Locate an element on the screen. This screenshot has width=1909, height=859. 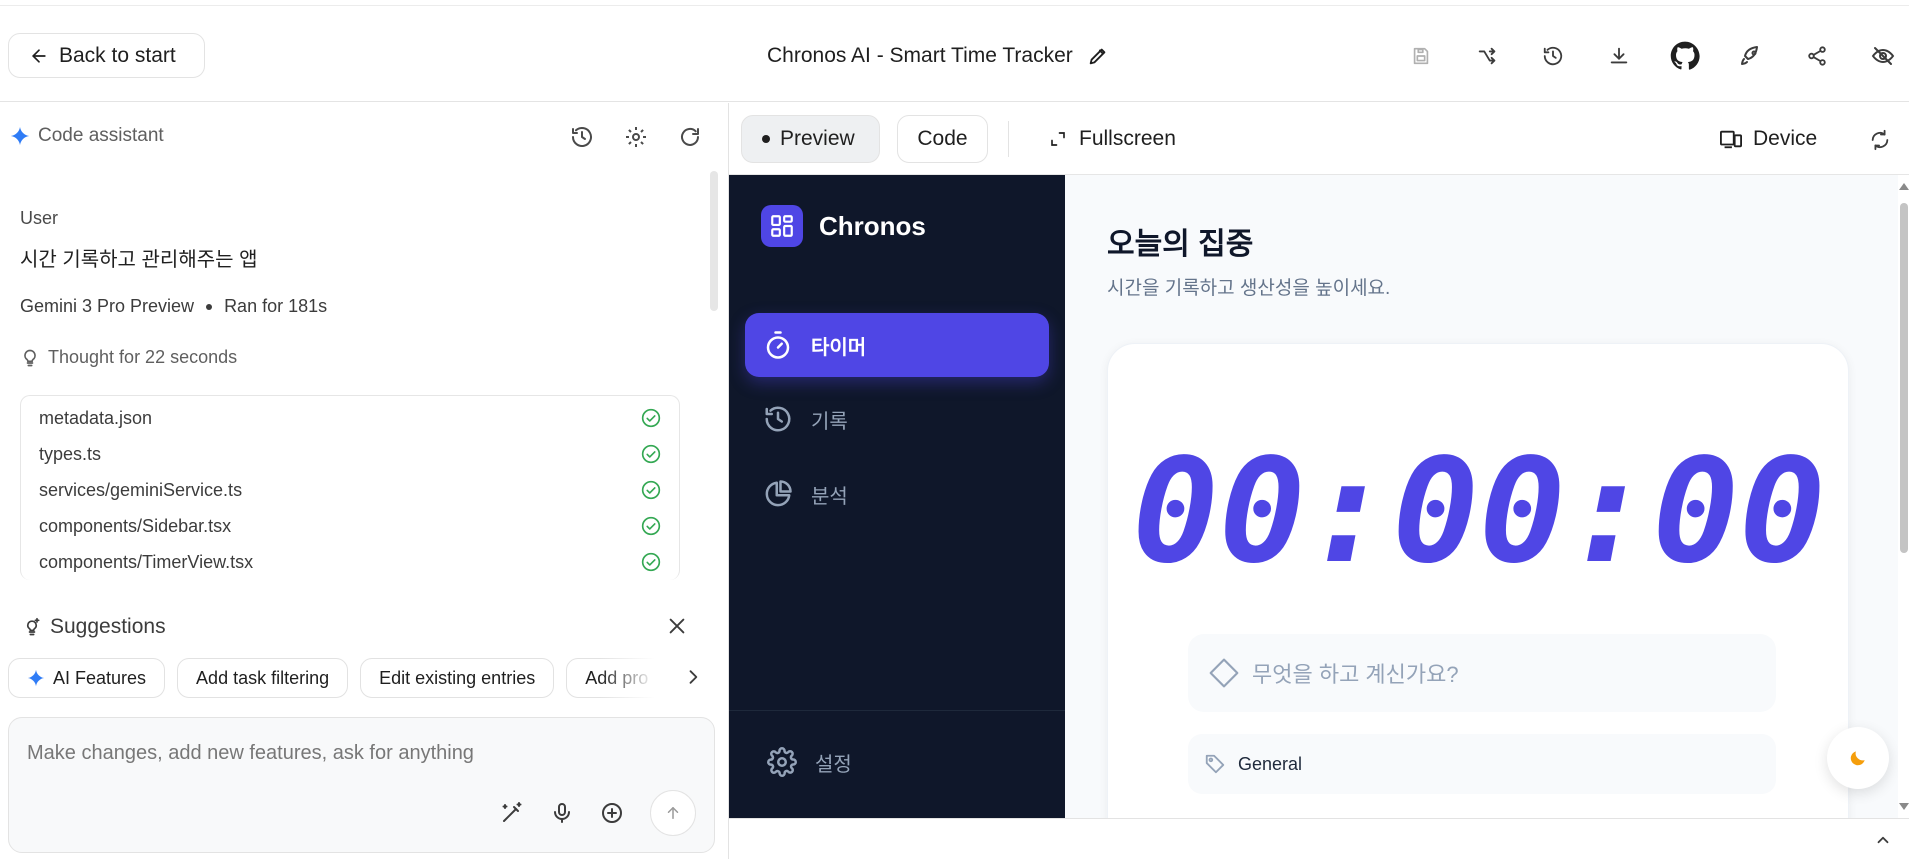
assistant-actions is located at coordinates (636, 137).